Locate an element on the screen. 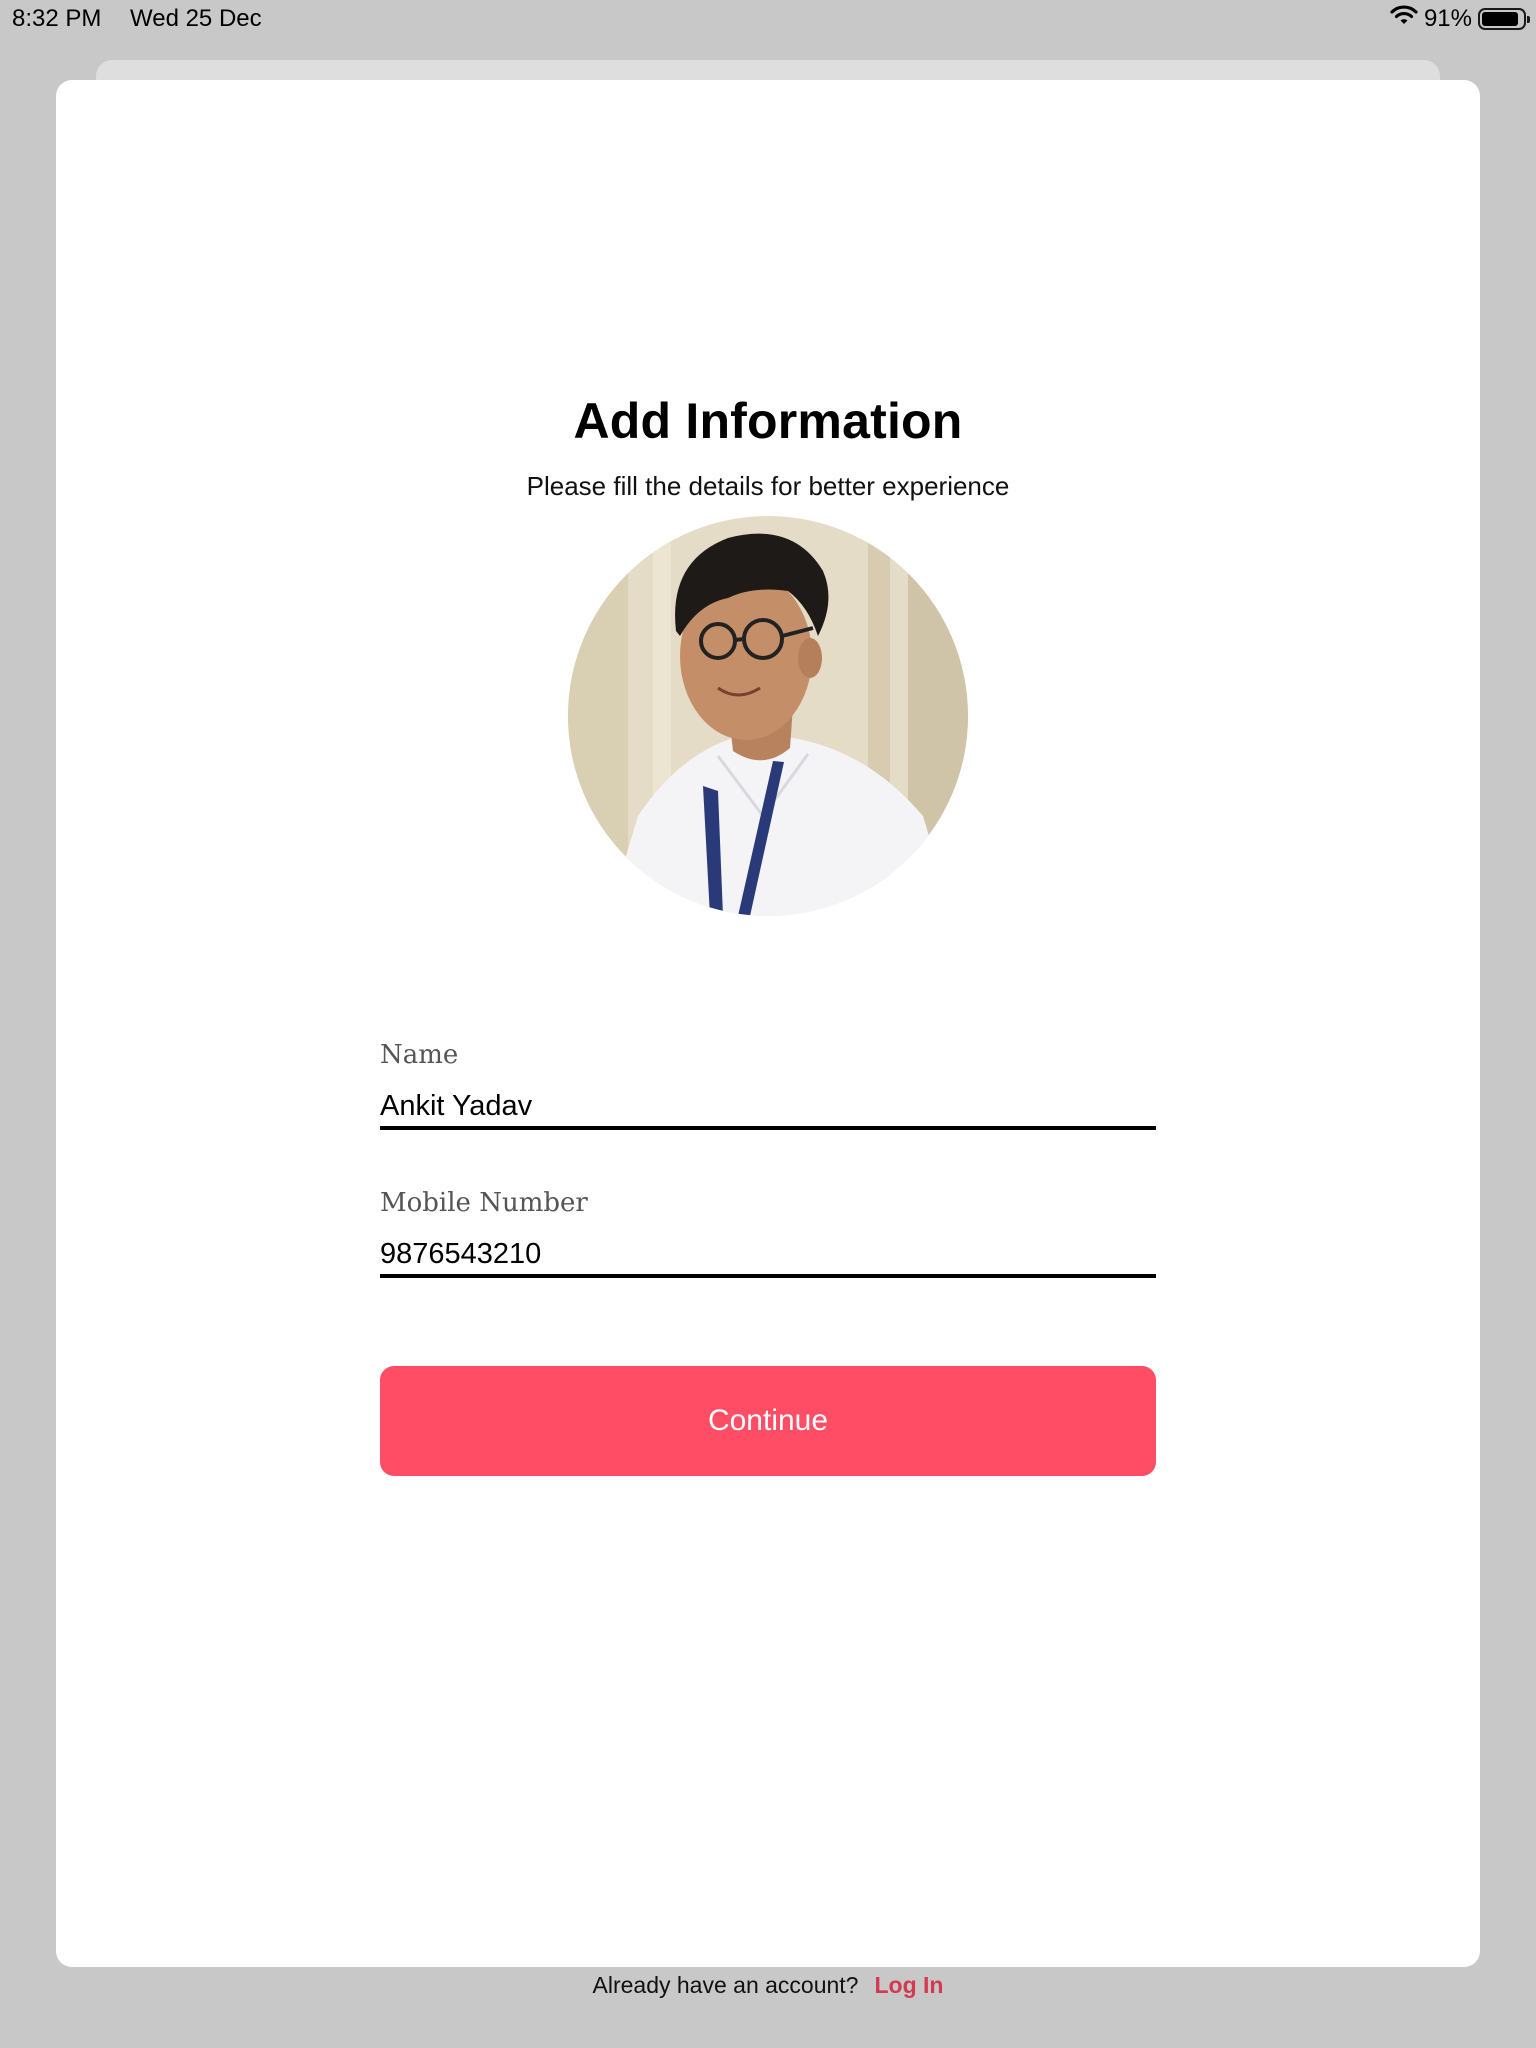 This screenshot has width=1536, height=2048. login-link: Log In is located at coordinates (908, 1985).